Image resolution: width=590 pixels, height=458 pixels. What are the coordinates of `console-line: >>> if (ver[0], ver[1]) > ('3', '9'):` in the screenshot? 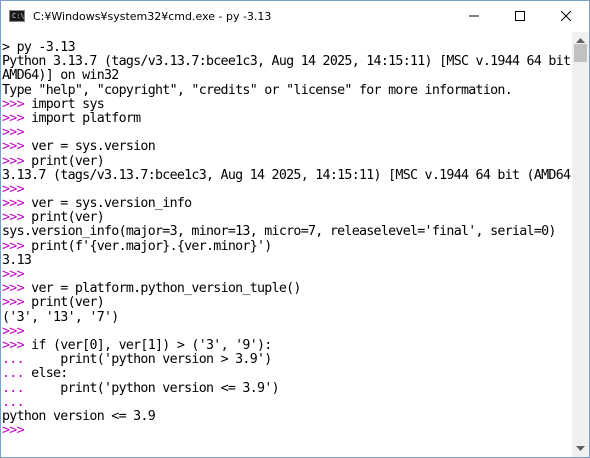 It's located at (287, 345).